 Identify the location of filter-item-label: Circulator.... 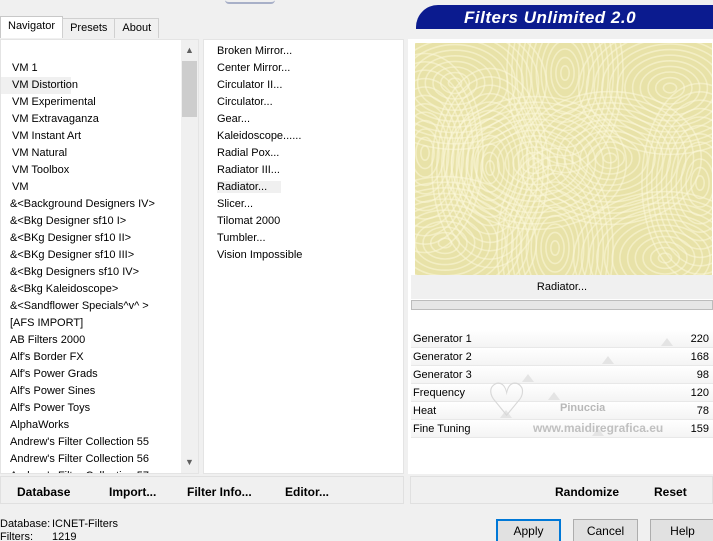
(245, 102).